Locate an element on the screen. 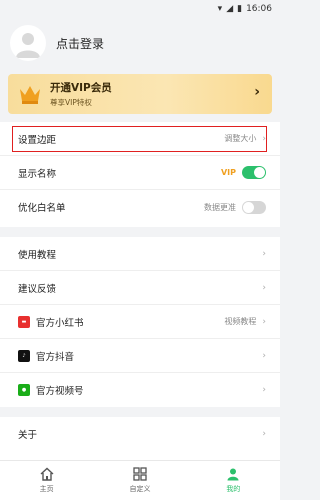  row-show-name: 显示名称 VIP is located at coordinates (140, 173).